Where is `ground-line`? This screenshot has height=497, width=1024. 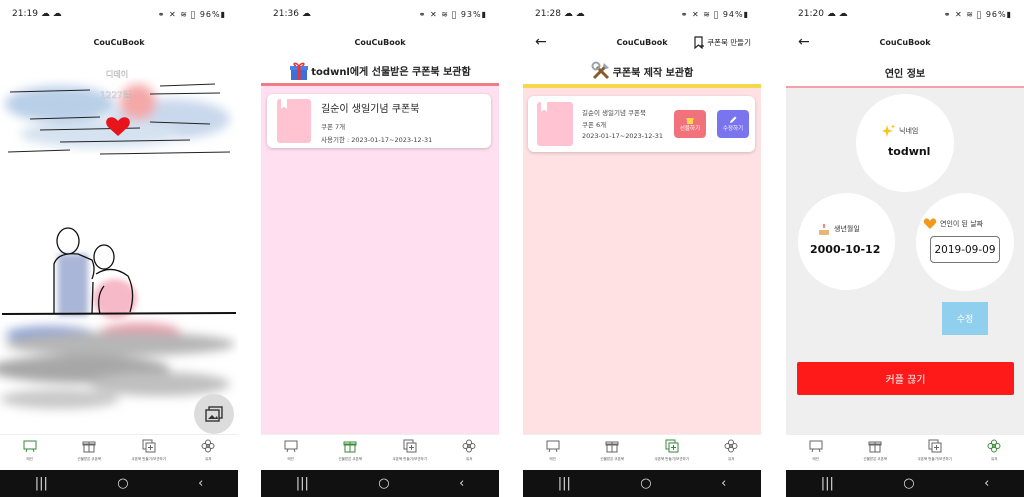 ground-line is located at coordinates (119, 313).